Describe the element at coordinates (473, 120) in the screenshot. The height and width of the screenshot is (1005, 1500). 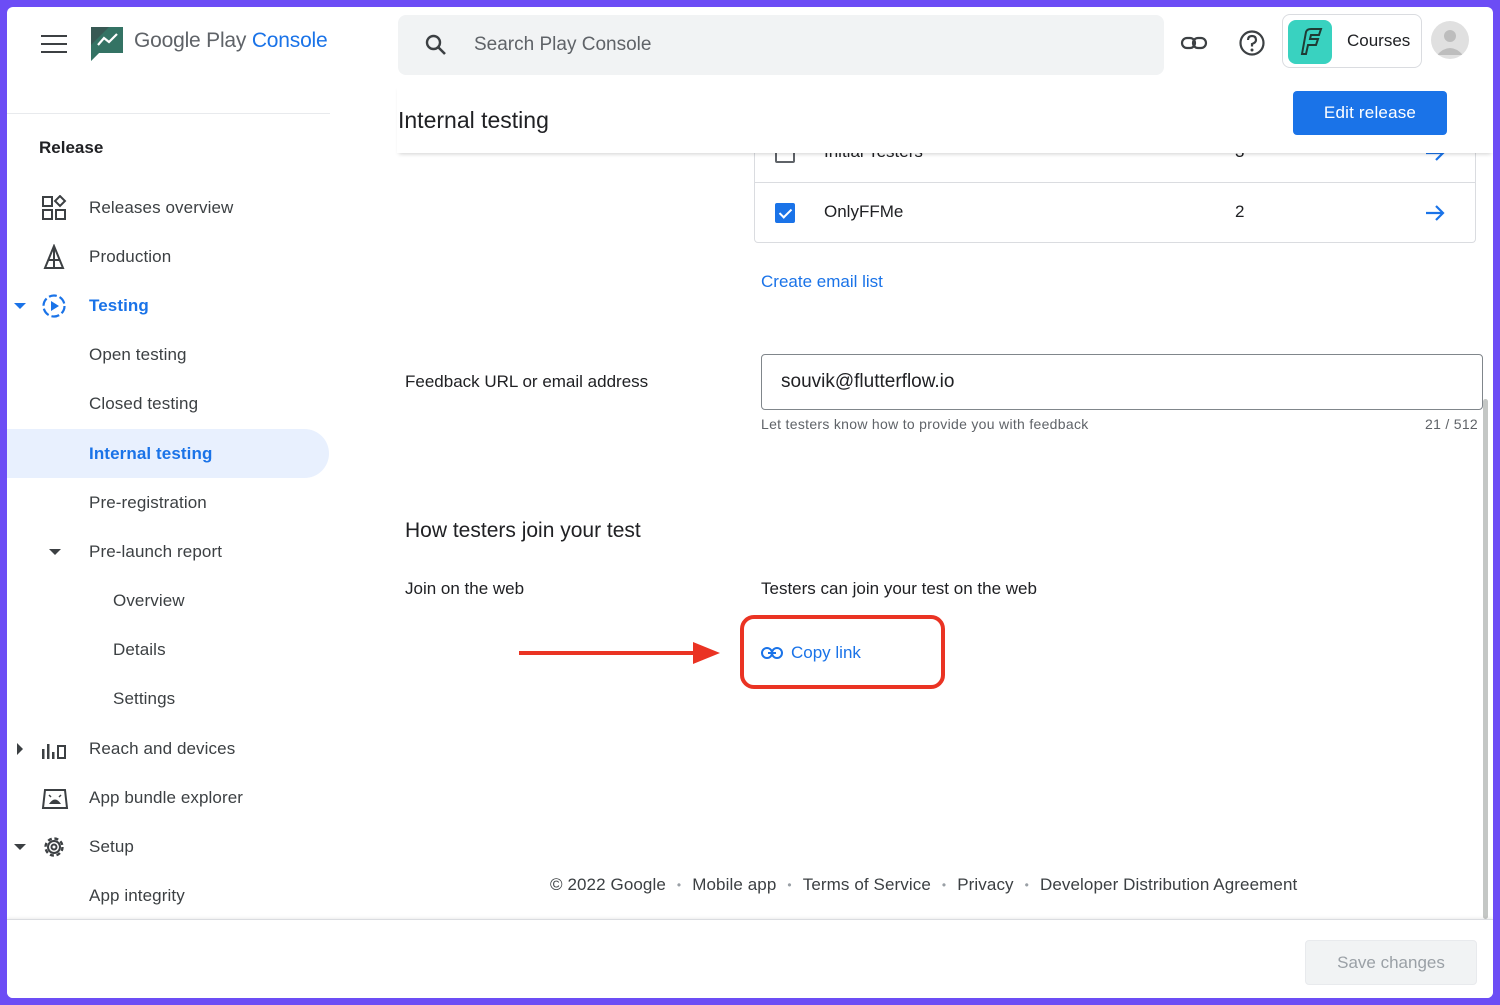
I see `page-title: Internal testing` at that location.